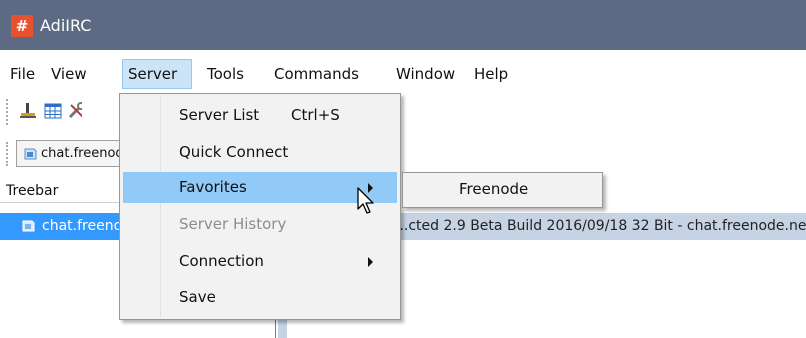 Image resolution: width=806 pixels, height=338 pixels. I want to click on menu-tools: Tools, so click(225, 74).